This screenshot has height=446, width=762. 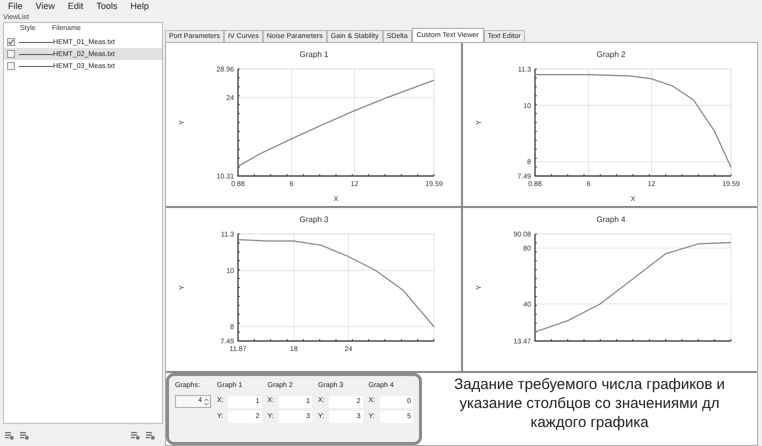 I want to click on menu-item: Edit, so click(x=76, y=7).